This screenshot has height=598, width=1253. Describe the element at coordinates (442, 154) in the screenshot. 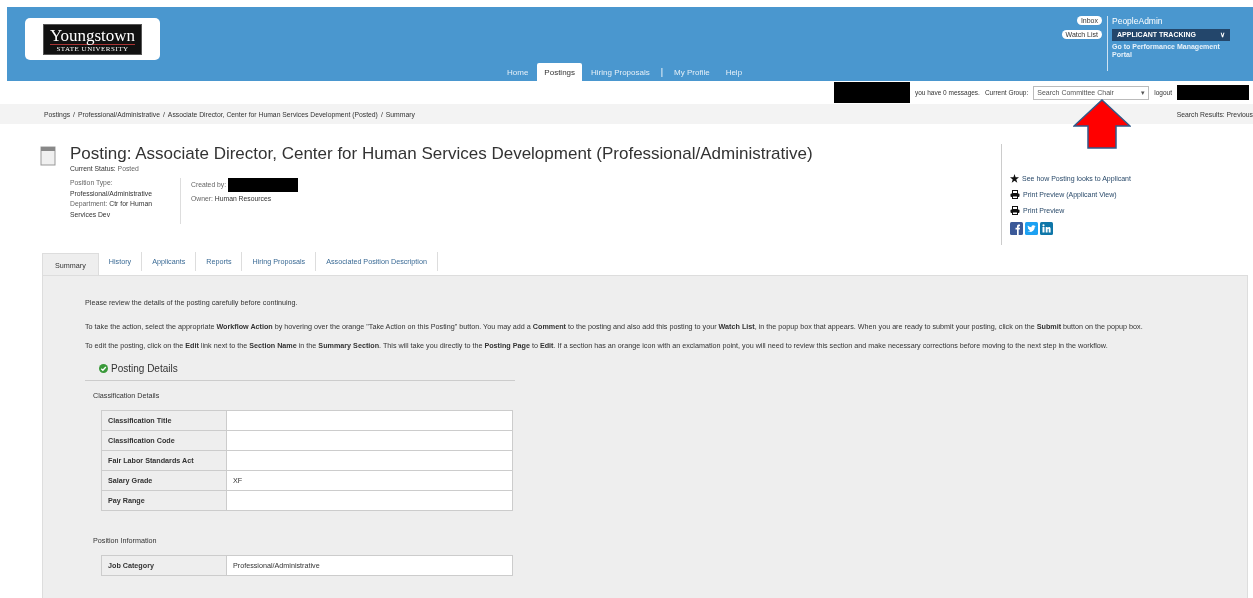

I see `page-title: Posting: Associate Director, Center for Human Services Development (Professional/Administrative)` at that location.